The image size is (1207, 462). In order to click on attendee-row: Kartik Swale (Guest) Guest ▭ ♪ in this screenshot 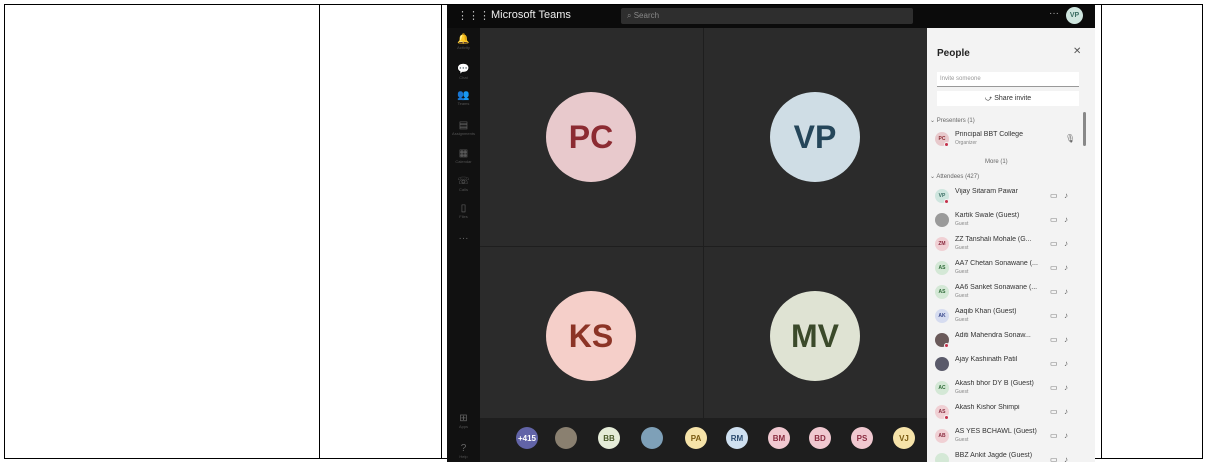, I will do `click(1010, 221)`.